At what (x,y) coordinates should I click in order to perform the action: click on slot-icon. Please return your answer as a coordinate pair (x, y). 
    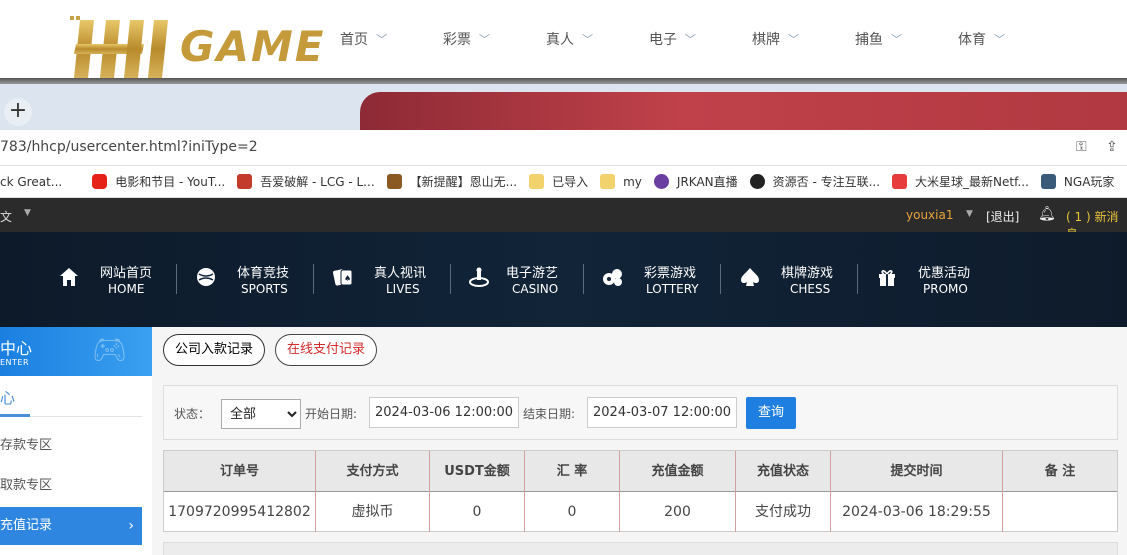
    Looking at the image, I should click on (479, 277).